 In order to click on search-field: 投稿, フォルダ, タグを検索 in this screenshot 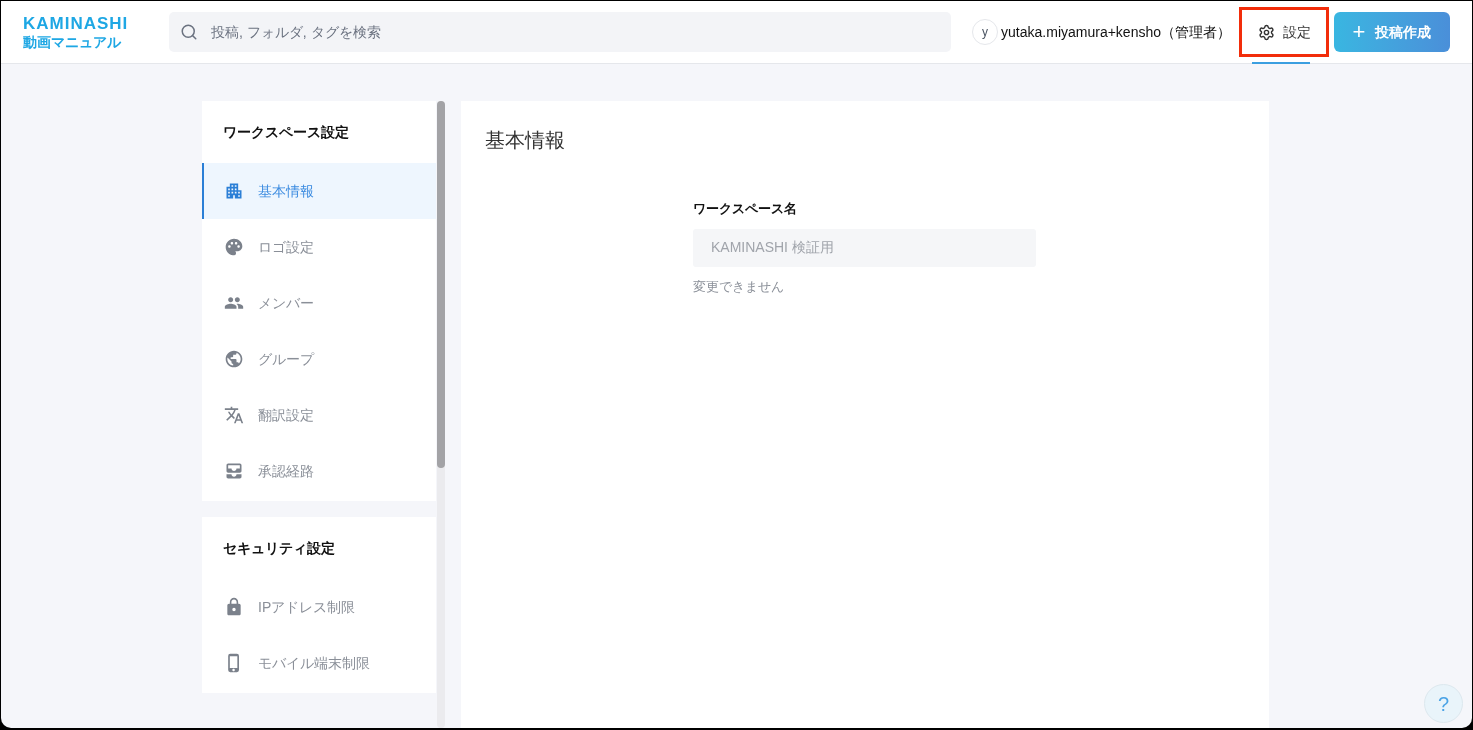, I will do `click(560, 32)`.